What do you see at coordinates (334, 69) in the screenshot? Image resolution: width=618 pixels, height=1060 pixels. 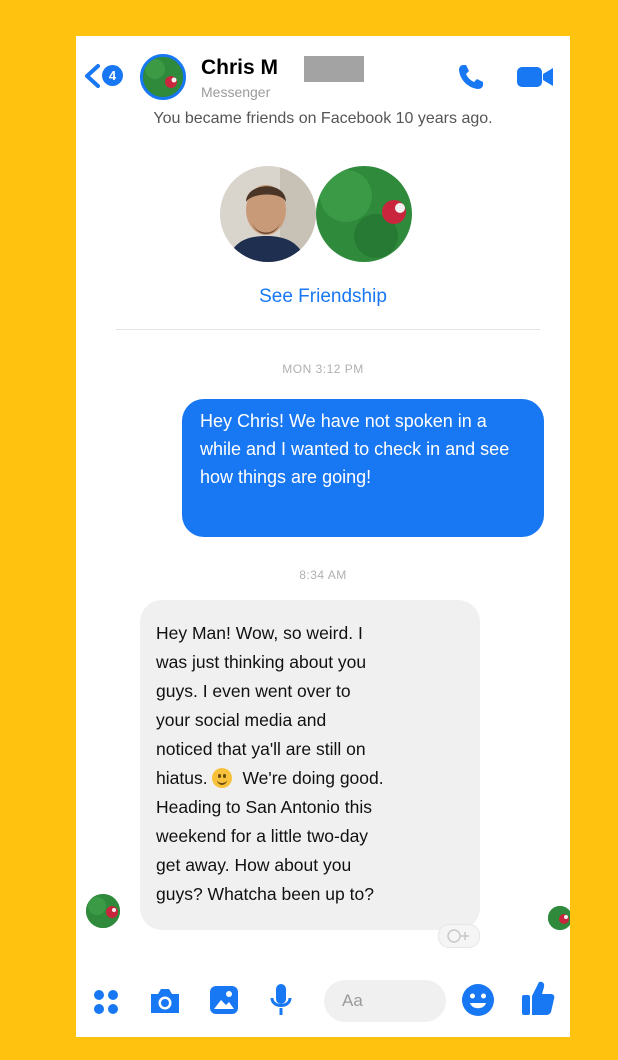 I see `name-redaction` at bounding box center [334, 69].